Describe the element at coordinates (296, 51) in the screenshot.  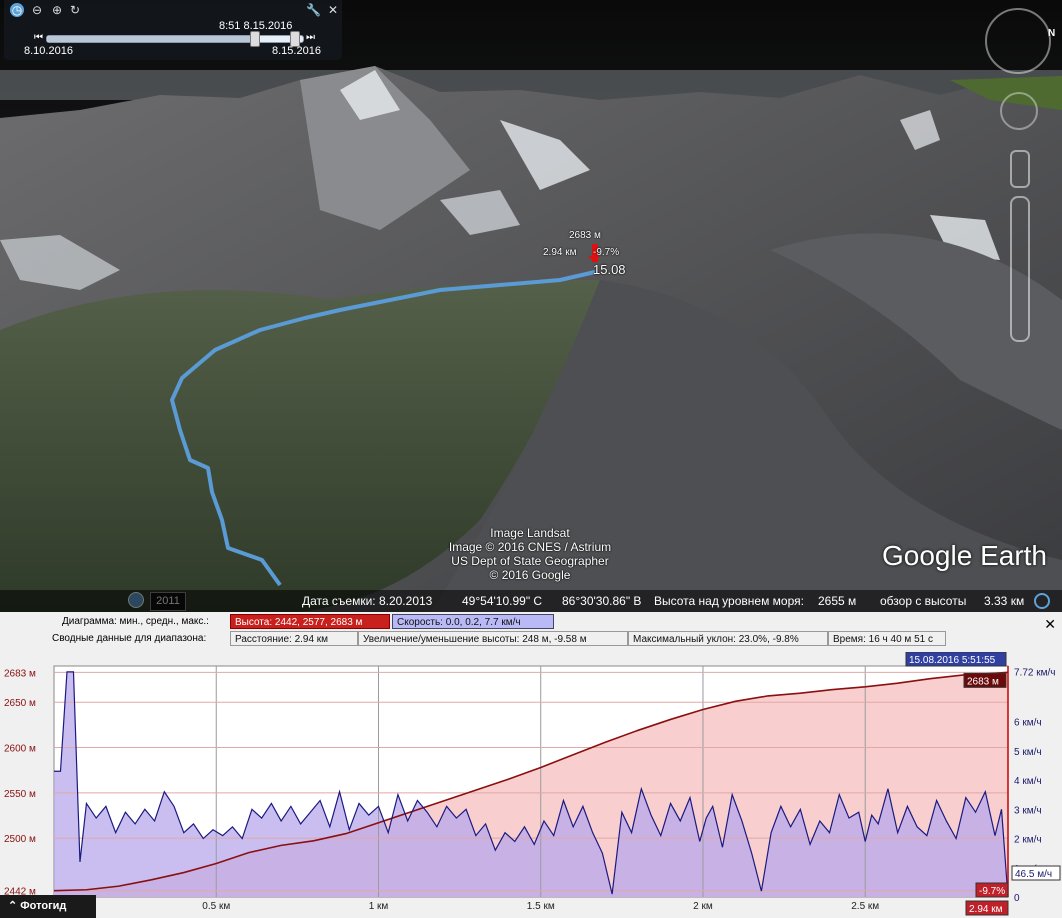
I see `end-date-label: 8.15.2016` at that location.